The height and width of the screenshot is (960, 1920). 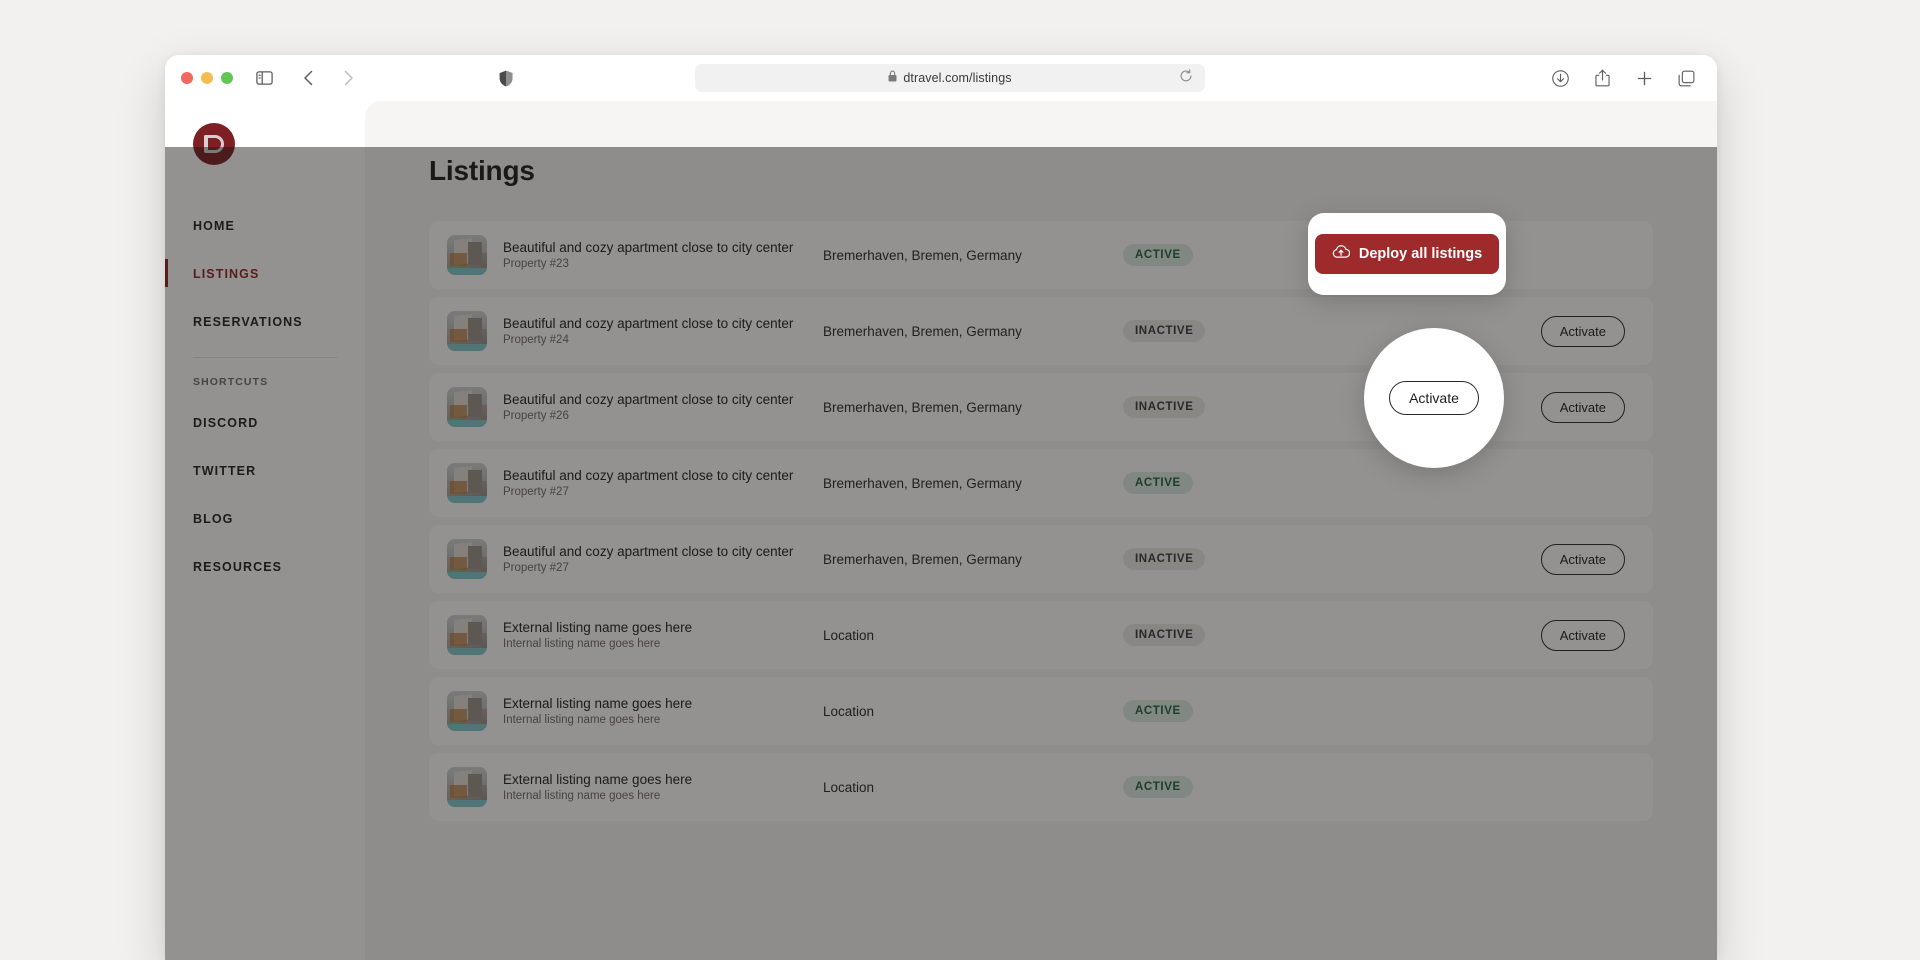 What do you see at coordinates (227, 78) in the screenshot?
I see `zoom-button` at bounding box center [227, 78].